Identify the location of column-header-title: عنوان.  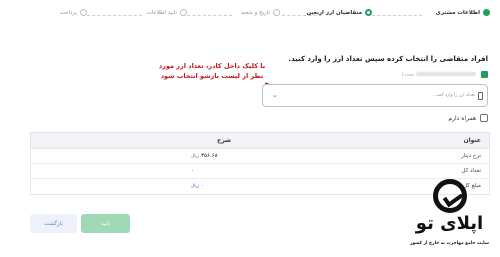
(472, 140).